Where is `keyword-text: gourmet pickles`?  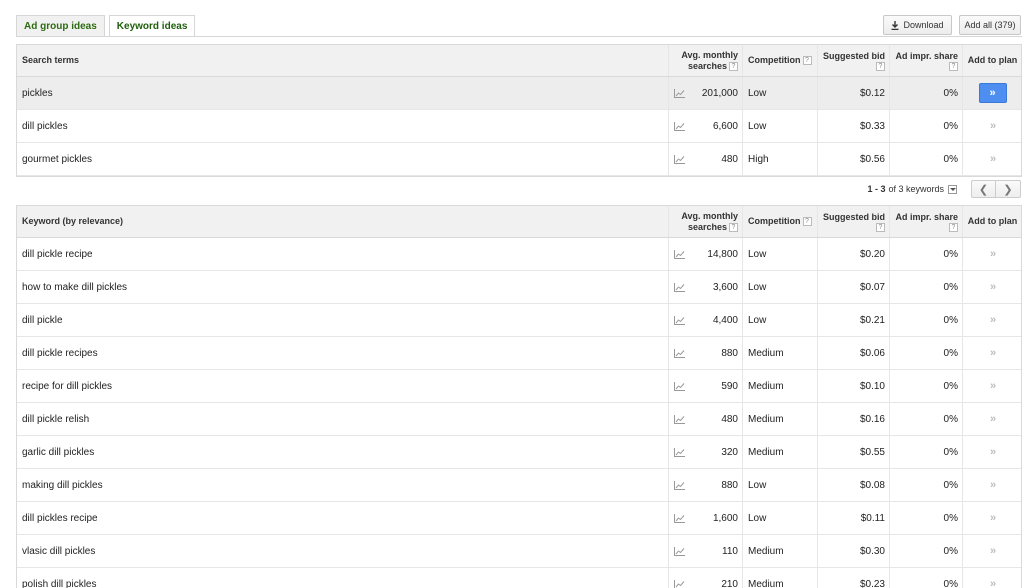 keyword-text: gourmet pickles is located at coordinates (57, 159).